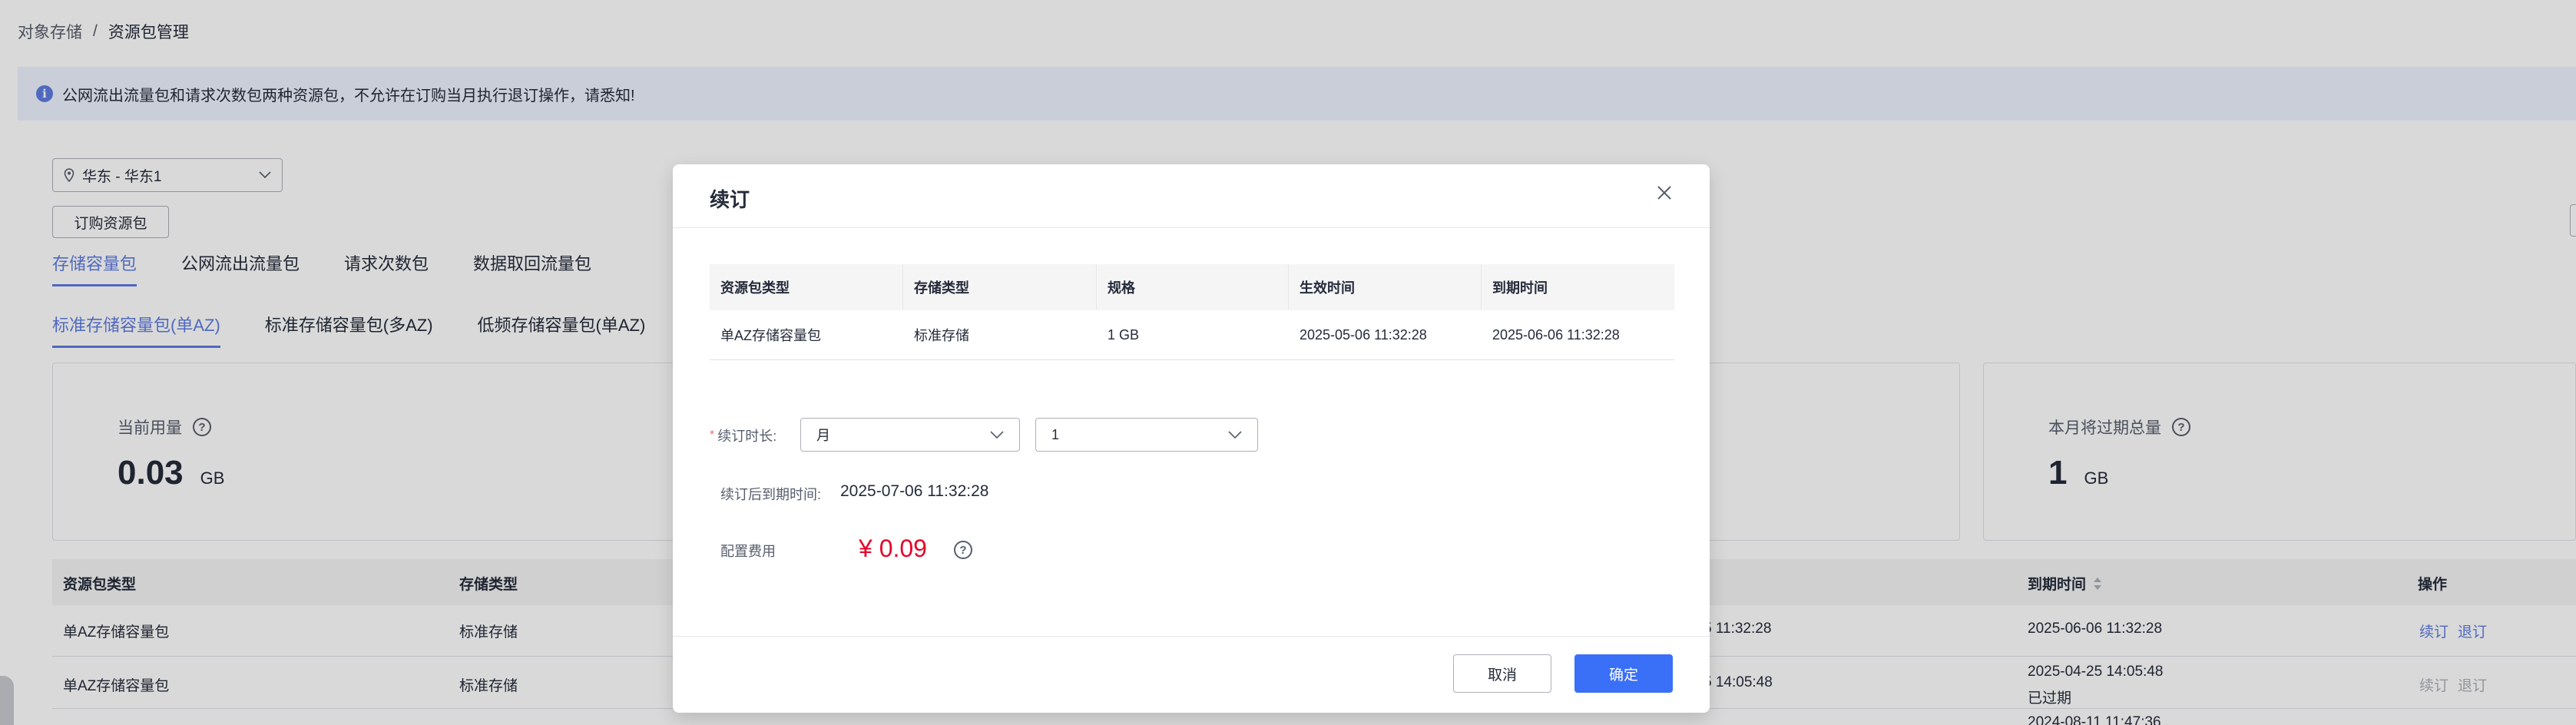 This screenshot has height=725, width=2576. I want to click on duration-label-row: * 续订时长:, so click(743, 435).